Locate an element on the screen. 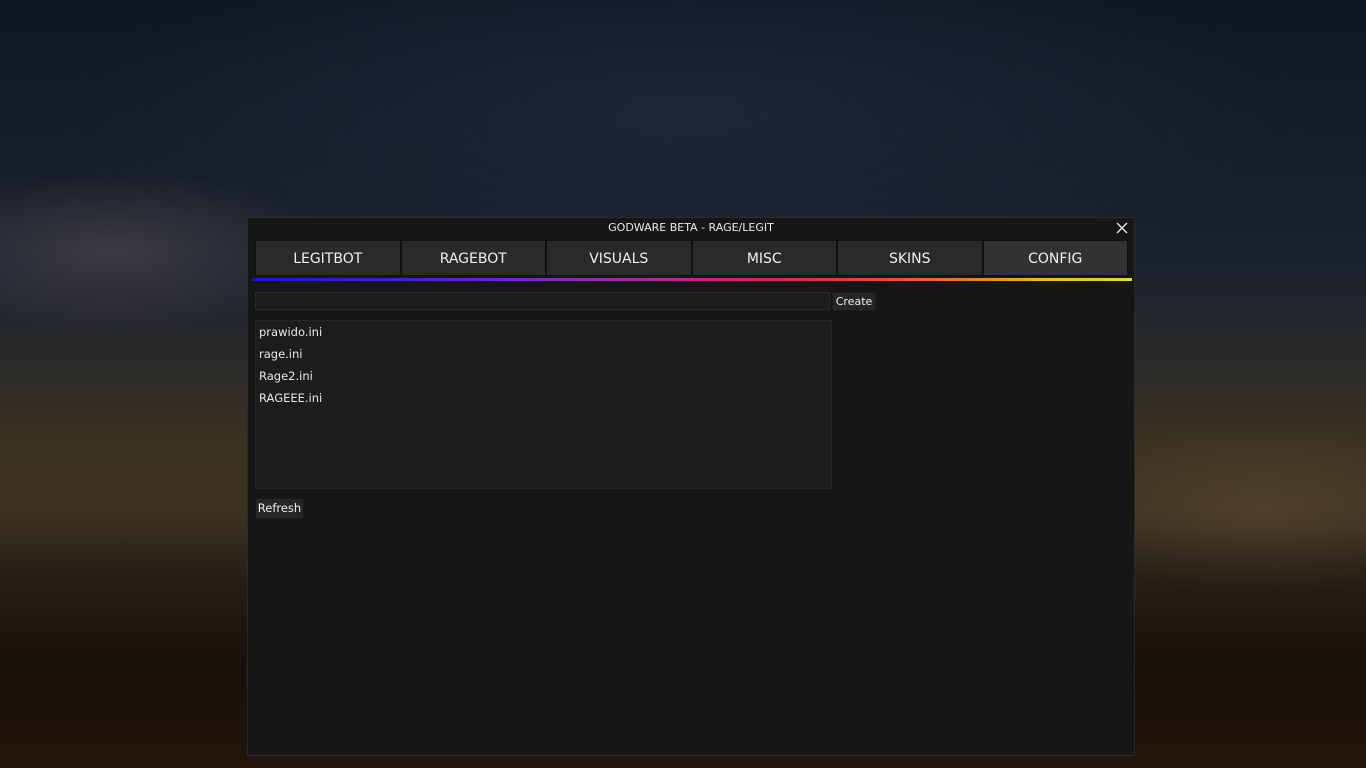 The image size is (1366, 768). create-button: Create is located at coordinates (854, 301).